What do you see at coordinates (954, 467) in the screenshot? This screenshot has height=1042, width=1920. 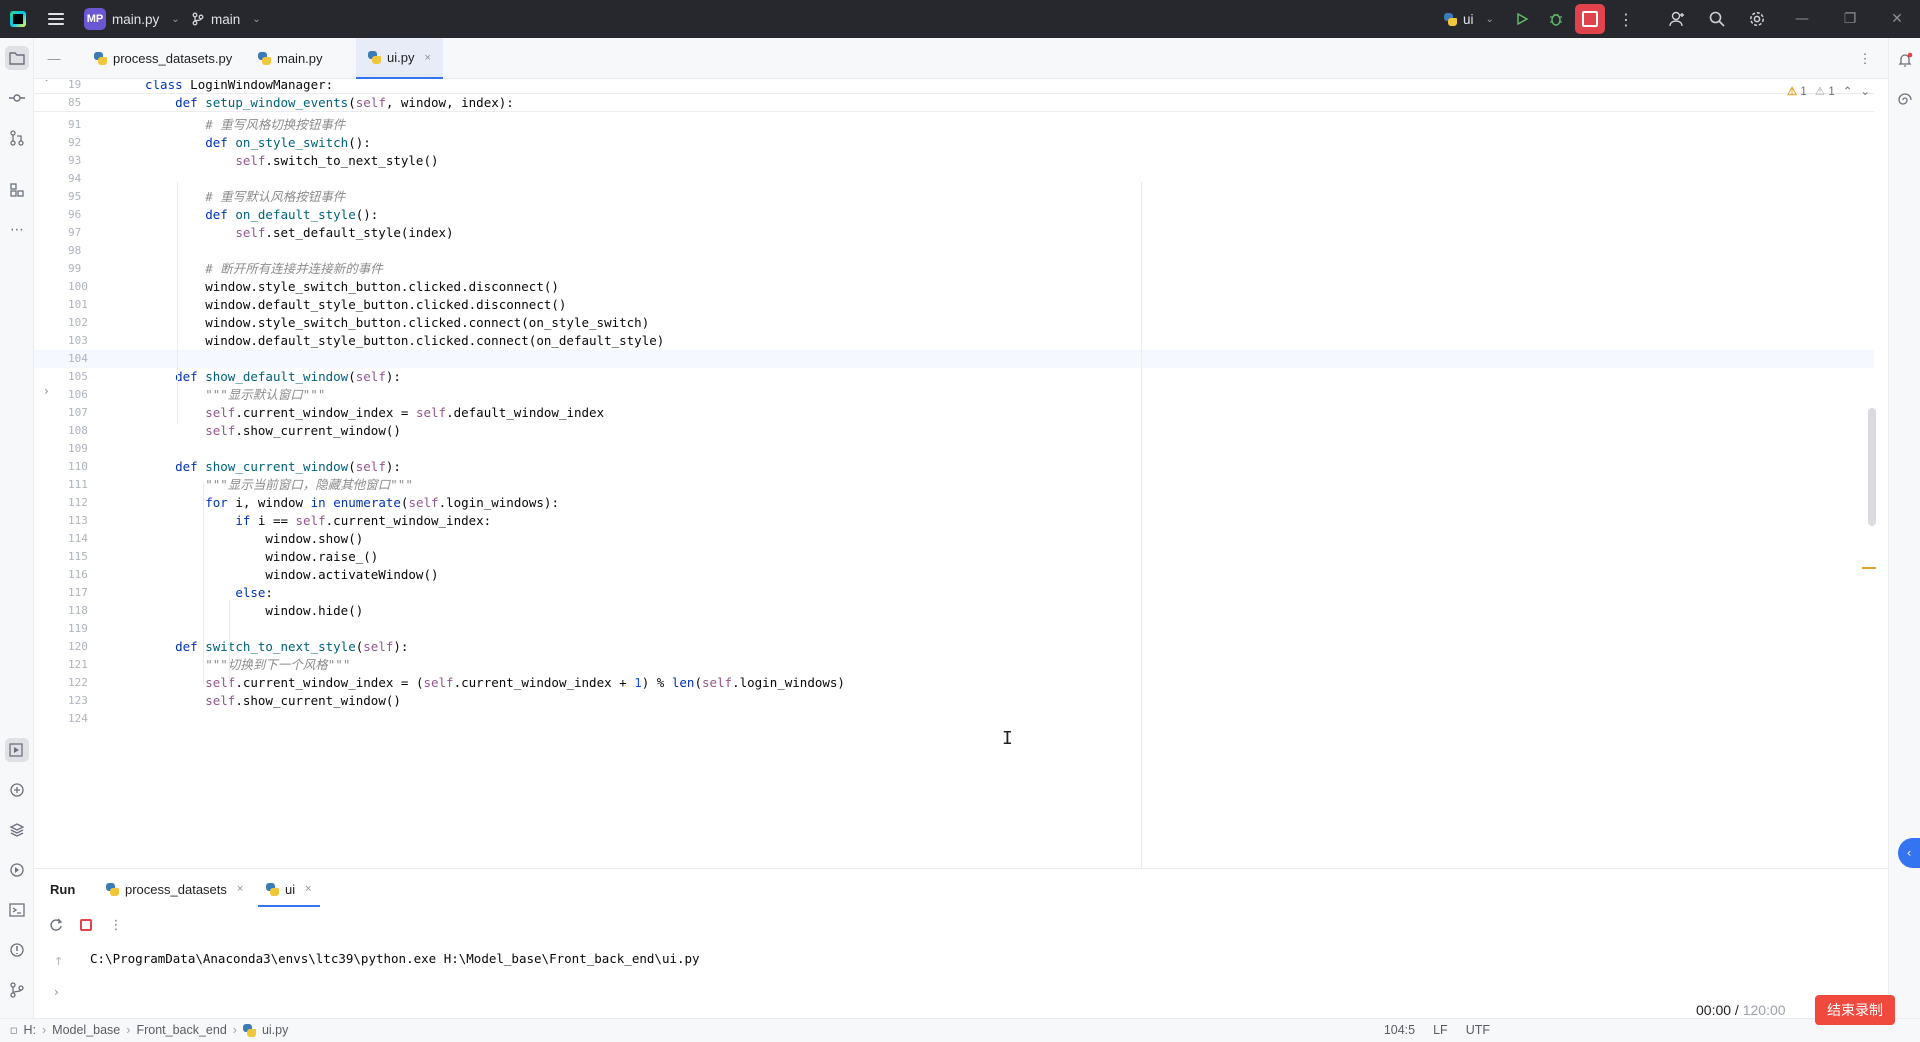 I see `code-line: 110 def show_current_window(self):` at bounding box center [954, 467].